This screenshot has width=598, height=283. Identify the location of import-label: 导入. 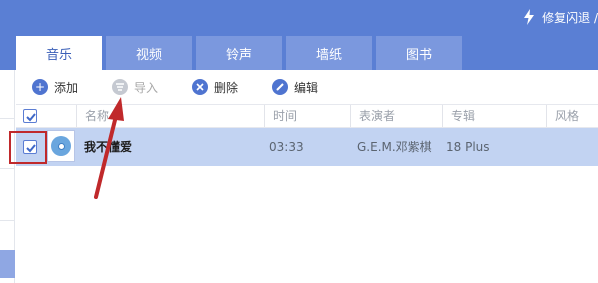
(146, 87).